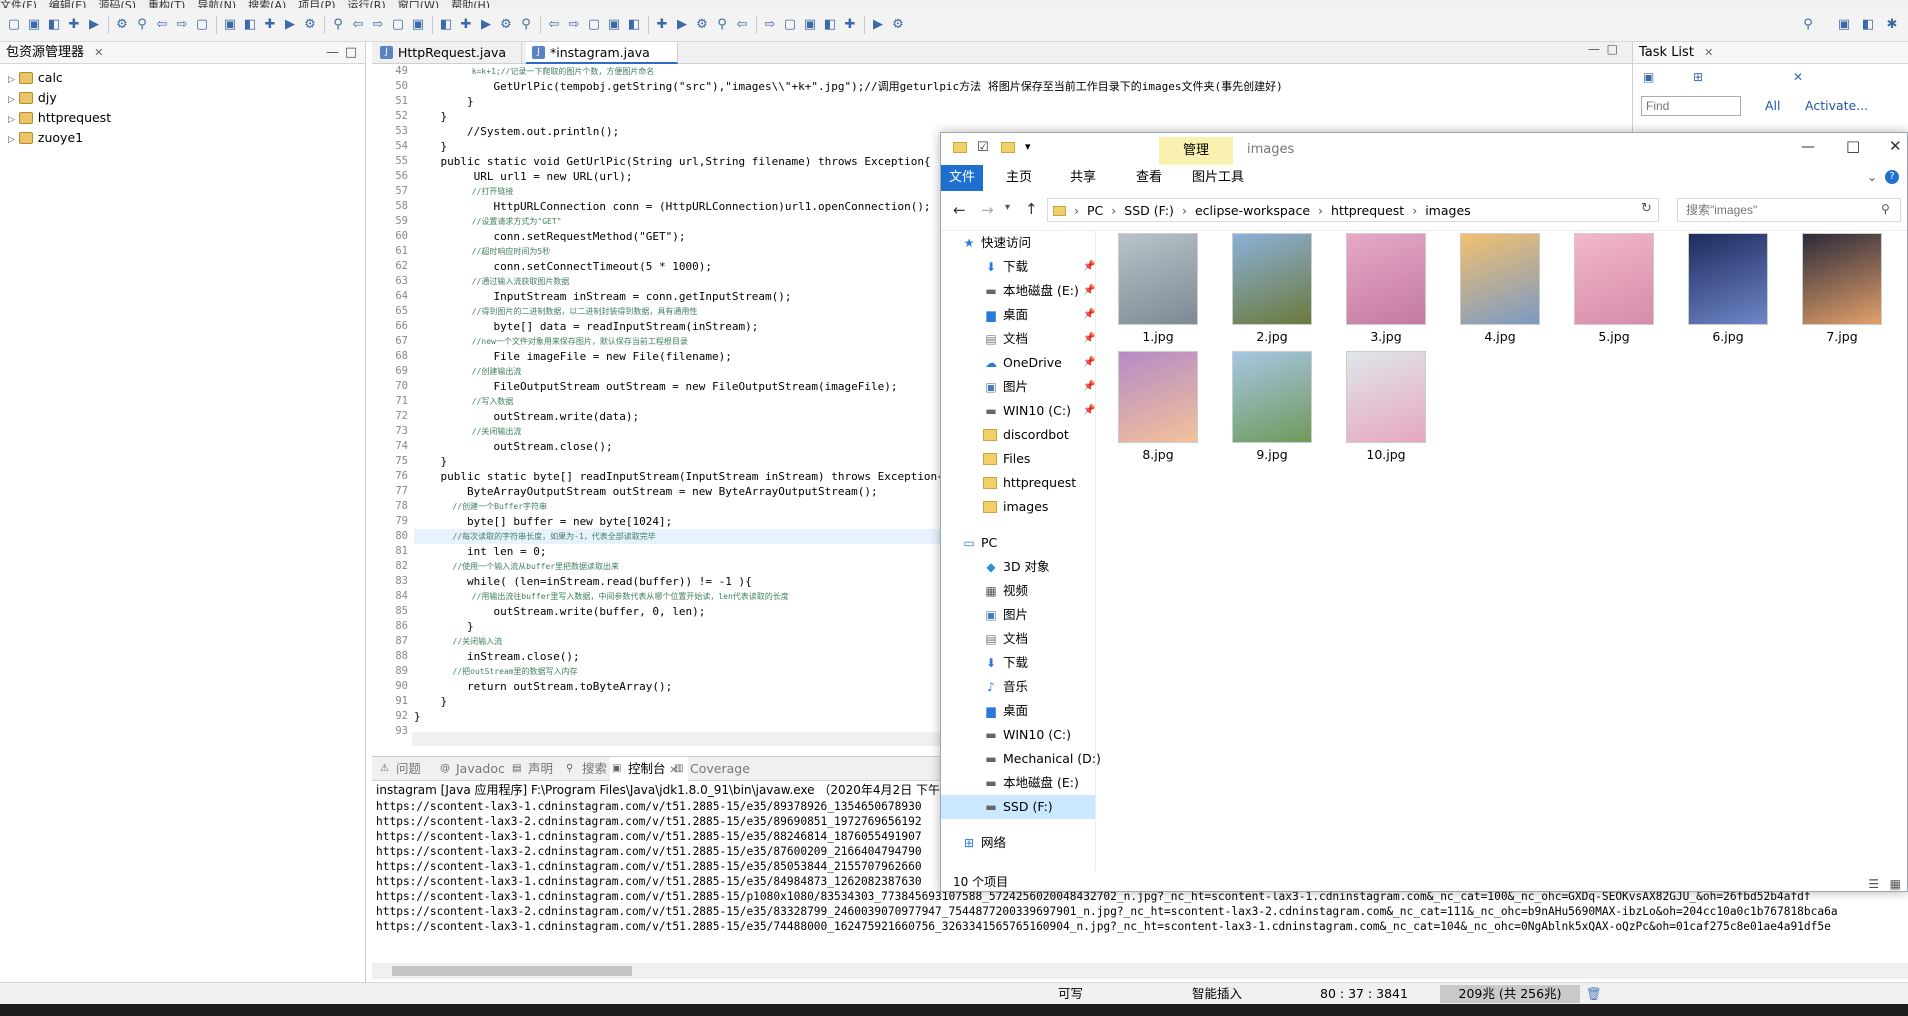 This screenshot has height=1016, width=1908. What do you see at coordinates (1140, 971) in the screenshot?
I see `console-horizontal-scrollbar` at bounding box center [1140, 971].